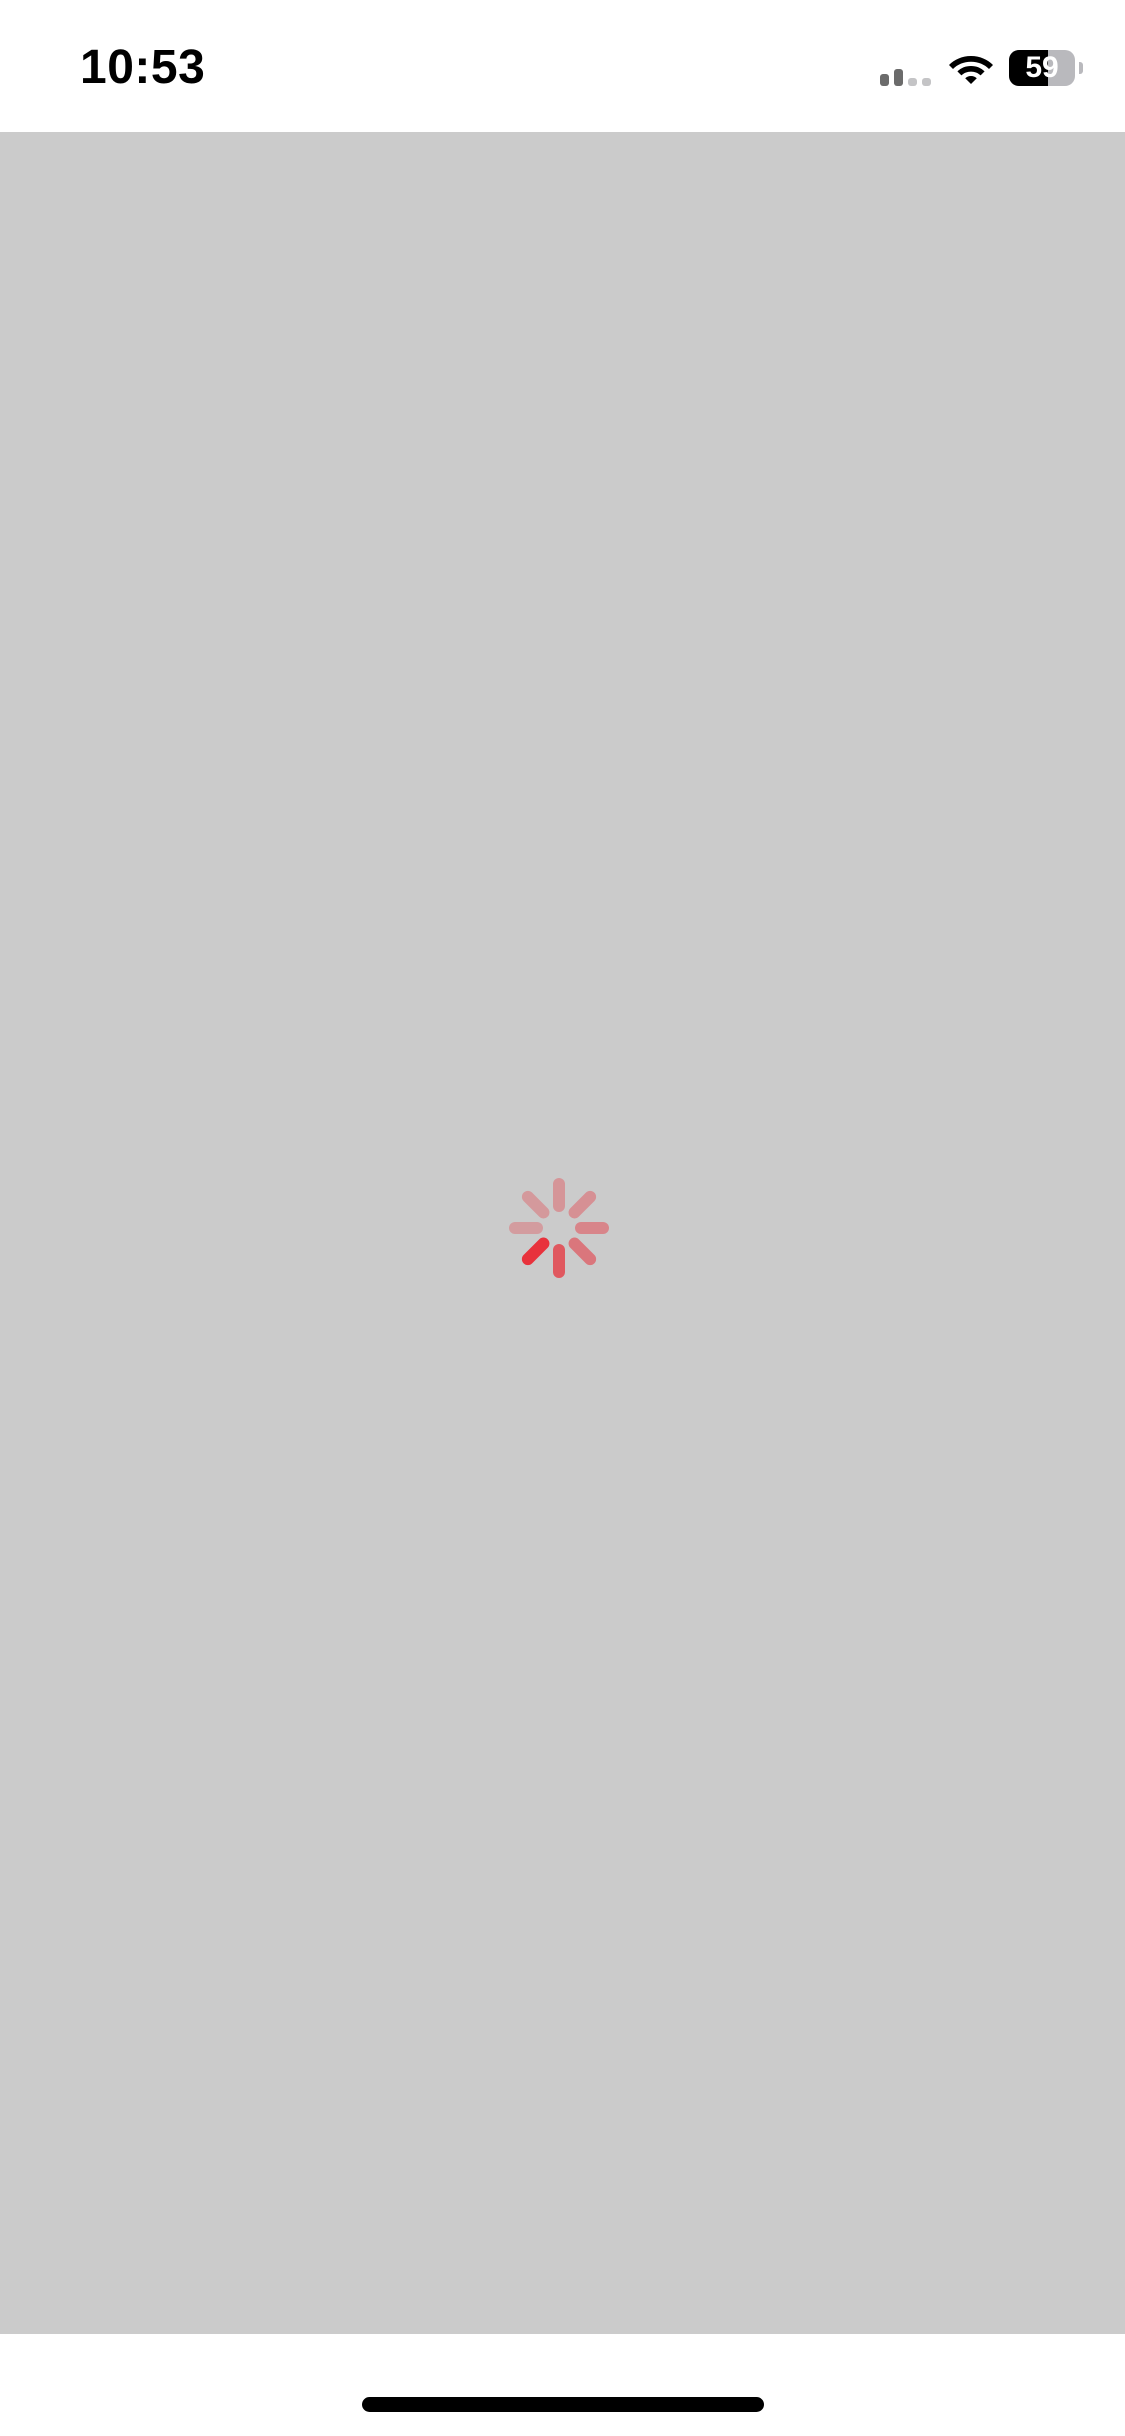  What do you see at coordinates (1081, 68) in the screenshot?
I see `battery-cap` at bounding box center [1081, 68].